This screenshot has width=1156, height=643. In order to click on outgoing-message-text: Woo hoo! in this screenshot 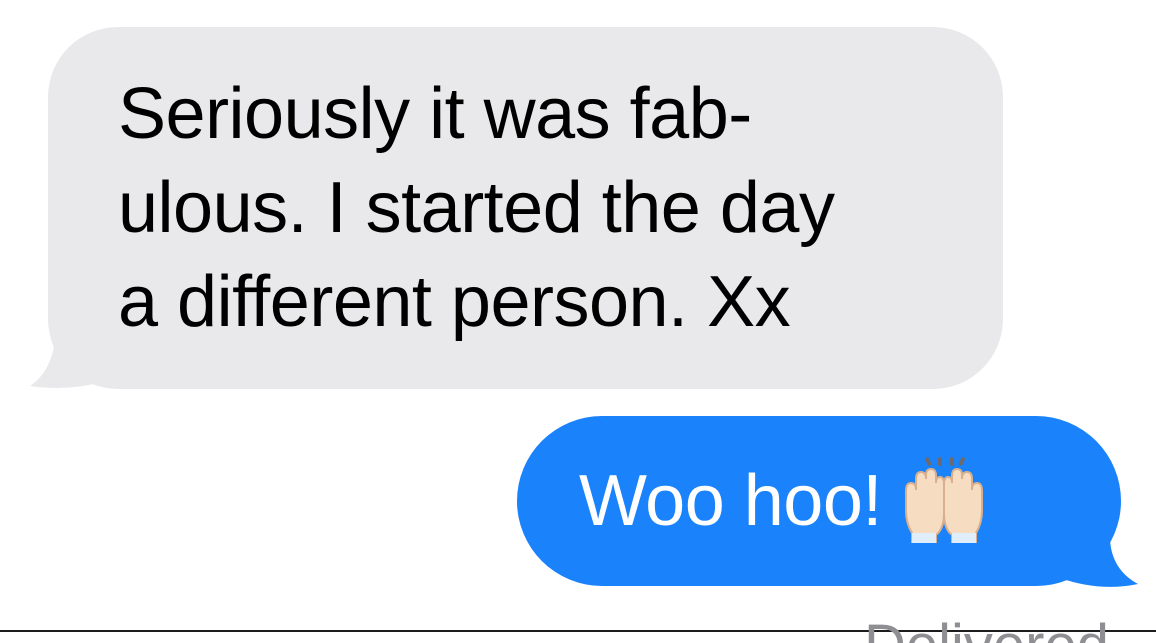, I will do `click(730, 501)`.